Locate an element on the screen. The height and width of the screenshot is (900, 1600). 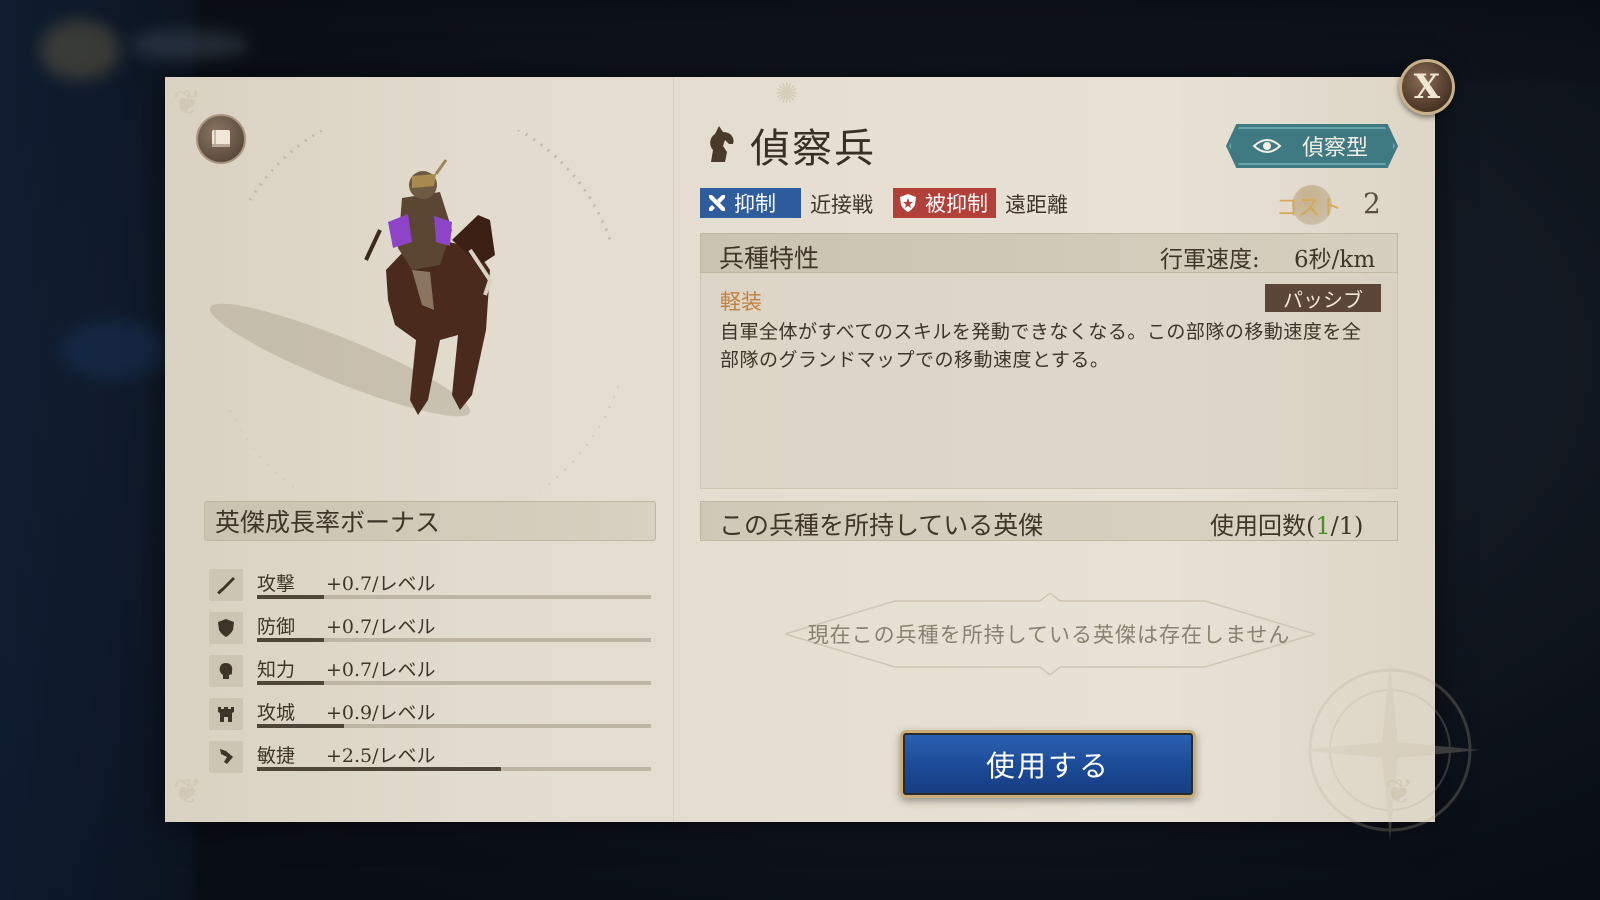
suppressed-target: 遠距離 is located at coordinates (1036, 205).